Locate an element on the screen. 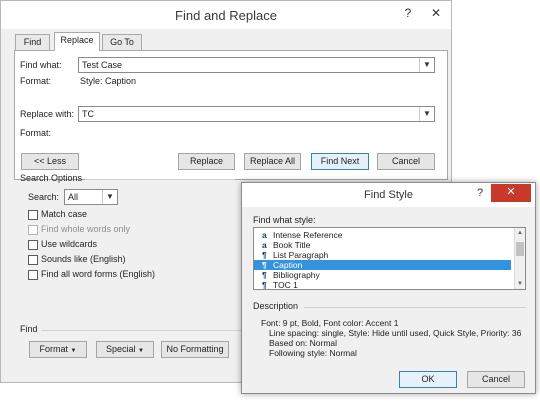  find-group-title: Find is located at coordinates (29, 329).